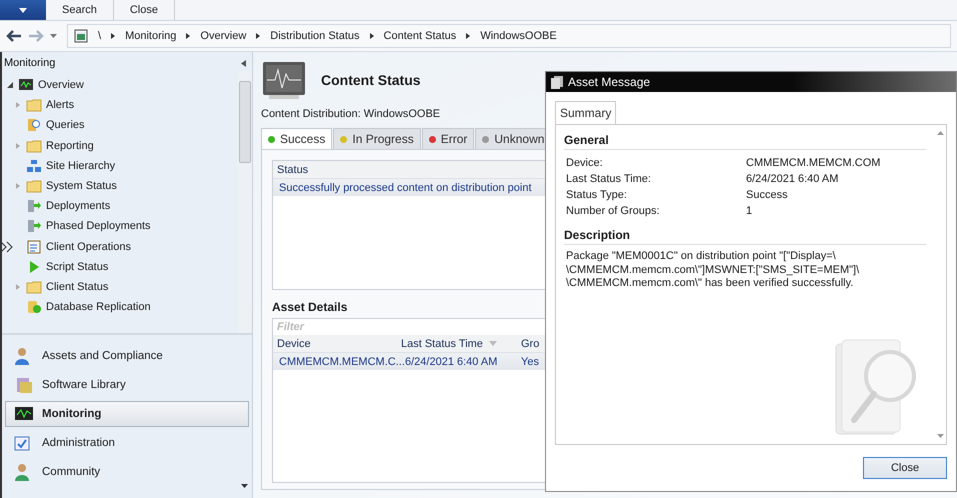 Image resolution: width=957 pixels, height=498 pixels. Describe the element at coordinates (100, 36) in the screenshot. I see `breadcrumb-root: \` at that location.